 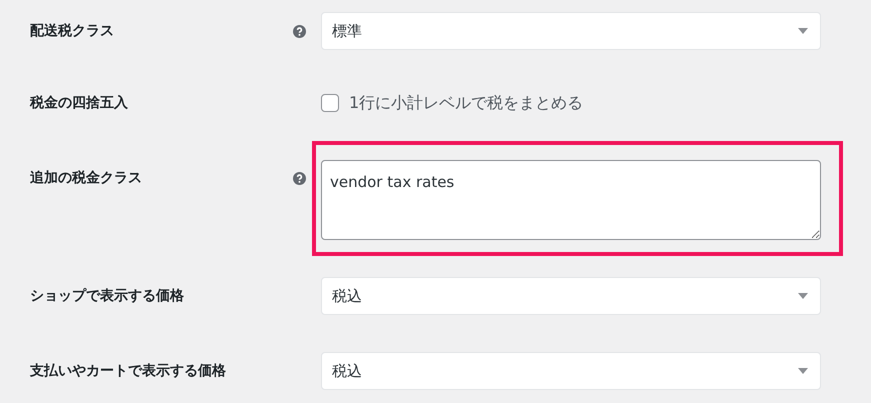 What do you see at coordinates (571, 200) in the screenshot?
I see `text-area: vendor tax rates` at bounding box center [571, 200].